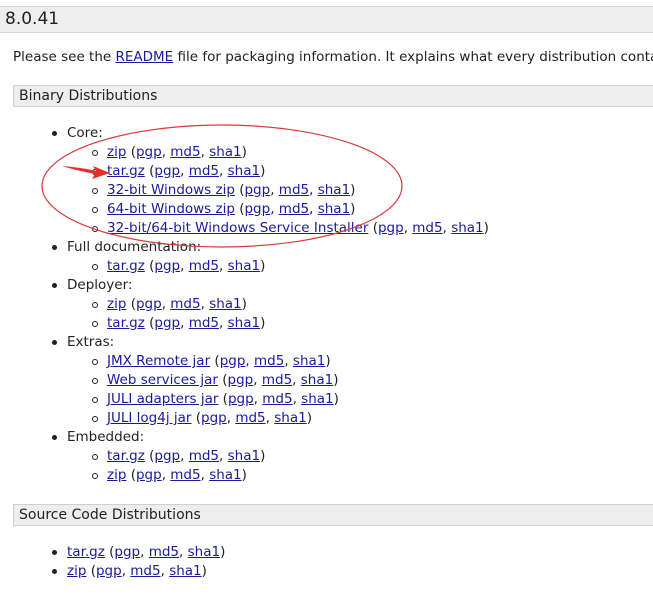  What do you see at coordinates (204, 323) in the screenshot?
I see `deployer-targz-md5-link: md5` at bounding box center [204, 323].